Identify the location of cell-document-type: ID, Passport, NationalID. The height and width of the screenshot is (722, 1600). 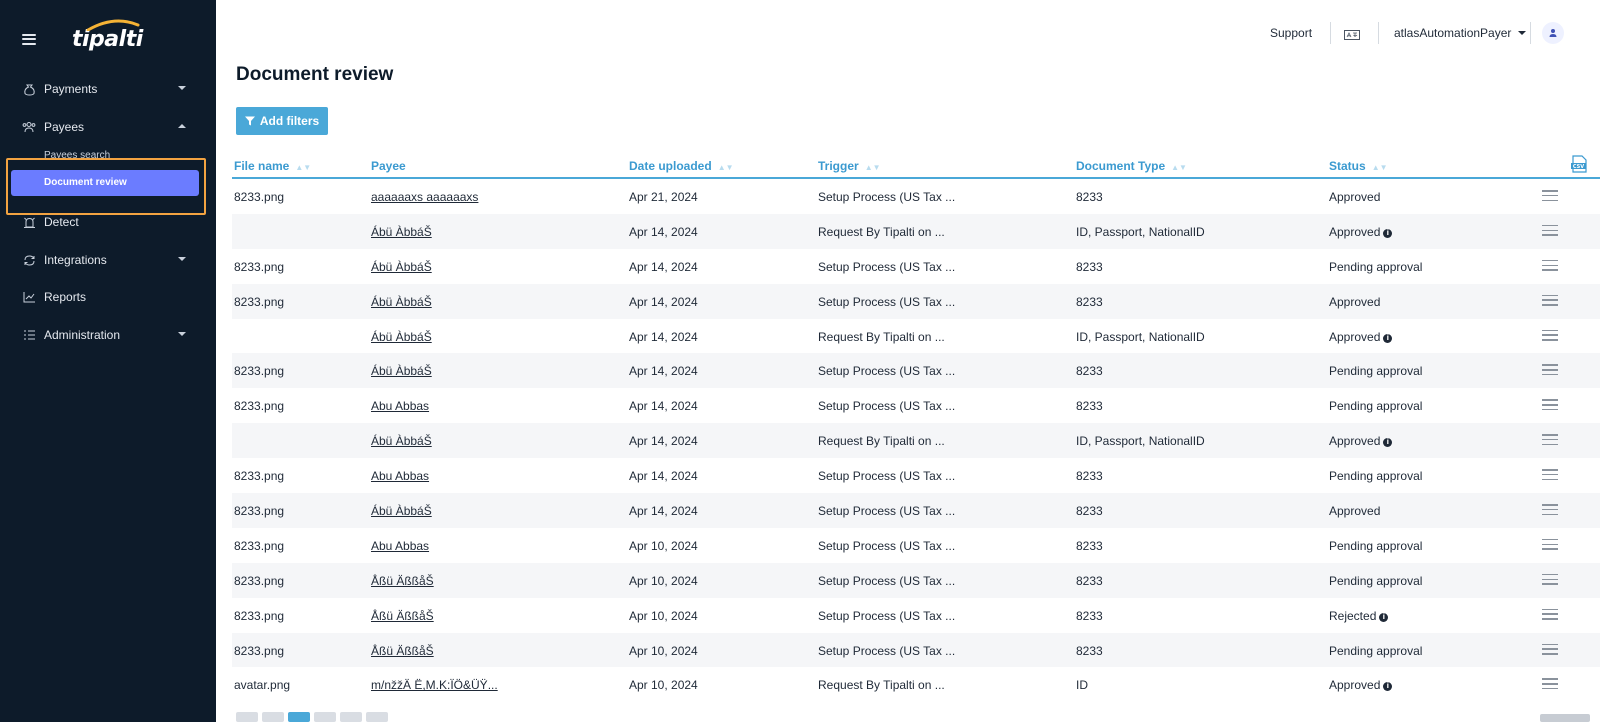
(1140, 441).